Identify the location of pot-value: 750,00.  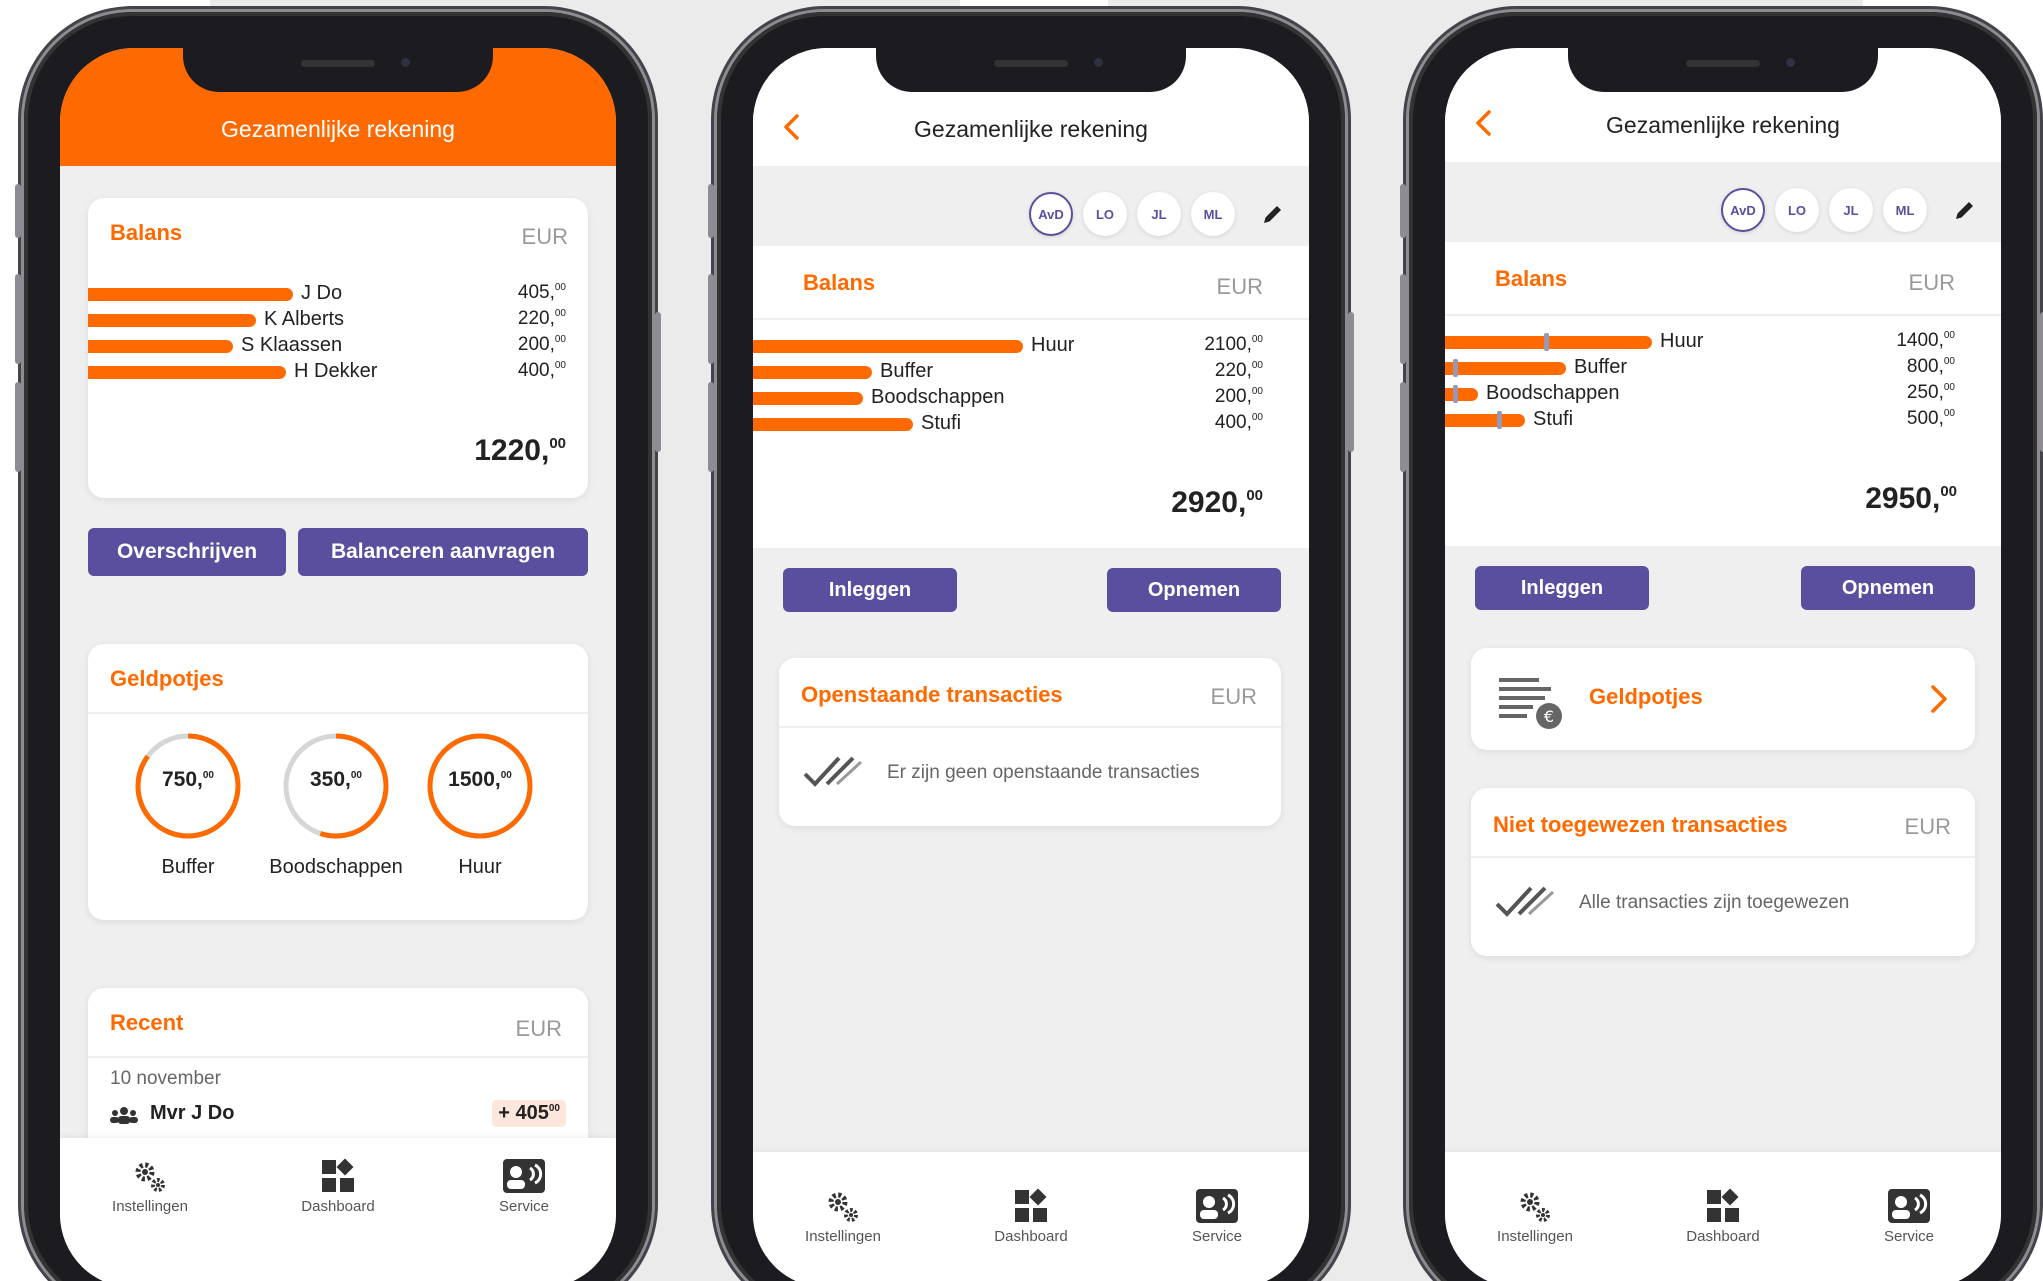
(188, 780).